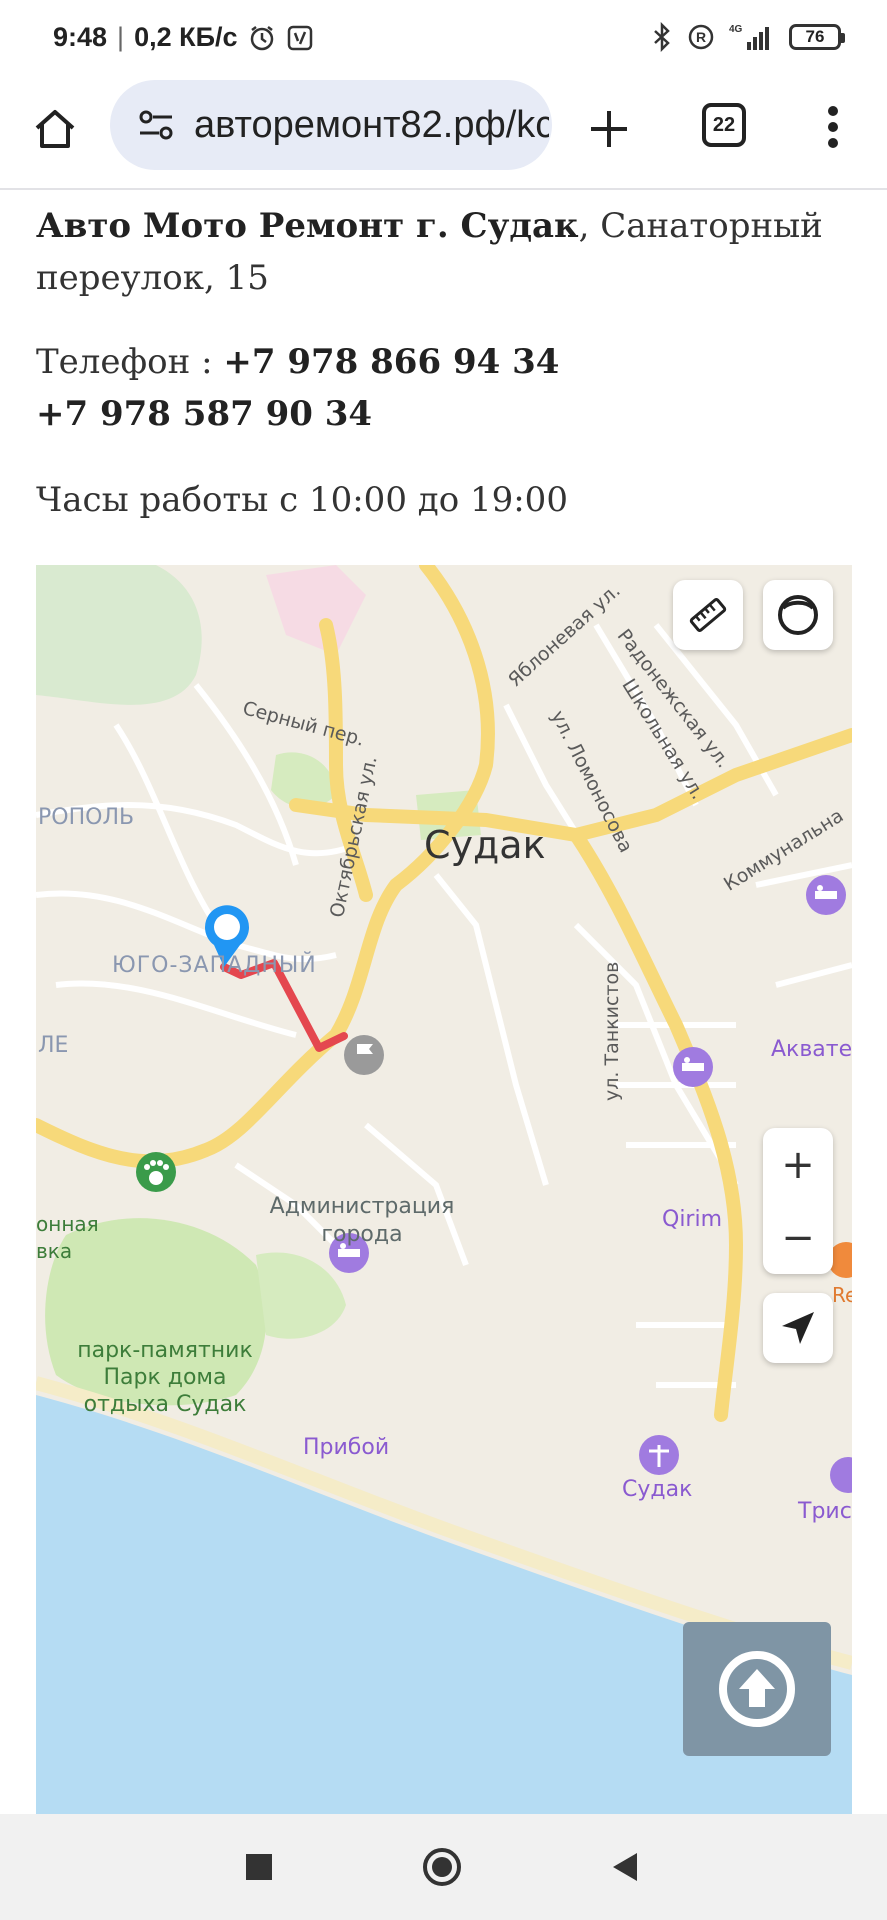 The width and height of the screenshot is (887, 1920). I want to click on poi-edge-label: онная вка, so click(67, 1237).